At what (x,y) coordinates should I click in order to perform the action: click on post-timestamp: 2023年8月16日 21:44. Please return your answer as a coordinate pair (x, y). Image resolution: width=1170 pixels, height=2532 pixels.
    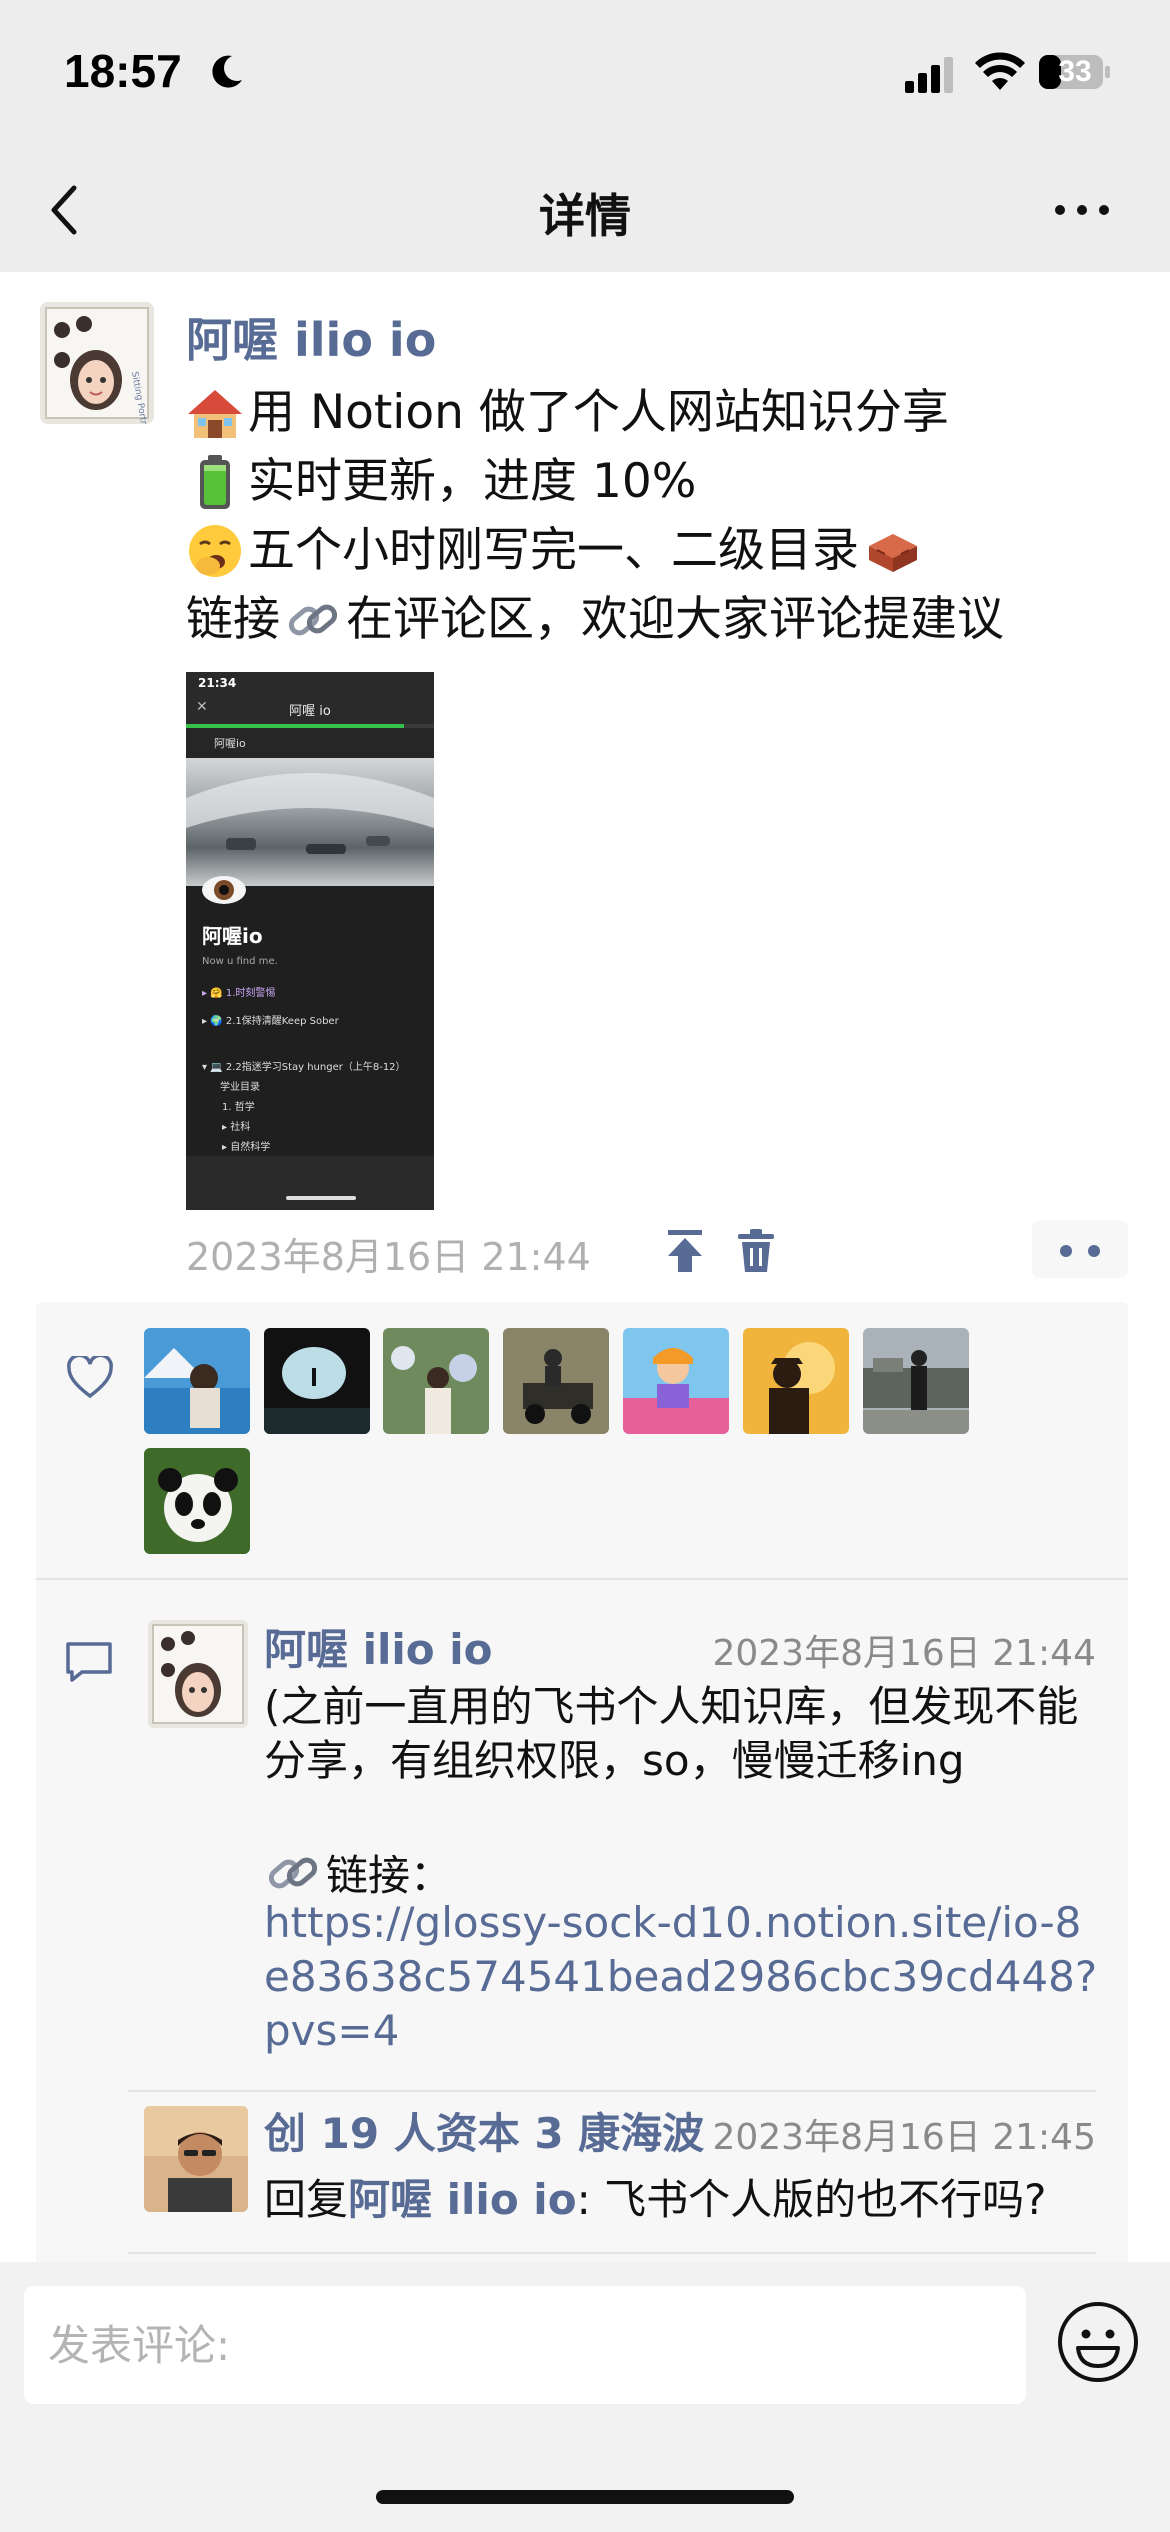
    Looking at the image, I should click on (388, 1257).